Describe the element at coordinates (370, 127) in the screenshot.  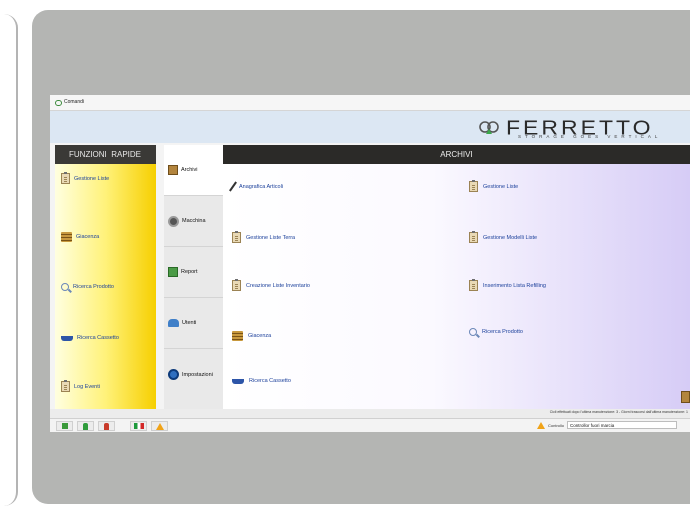
I see `header-banner: FERRETTO STORAGE GOES VERTICAL` at that location.